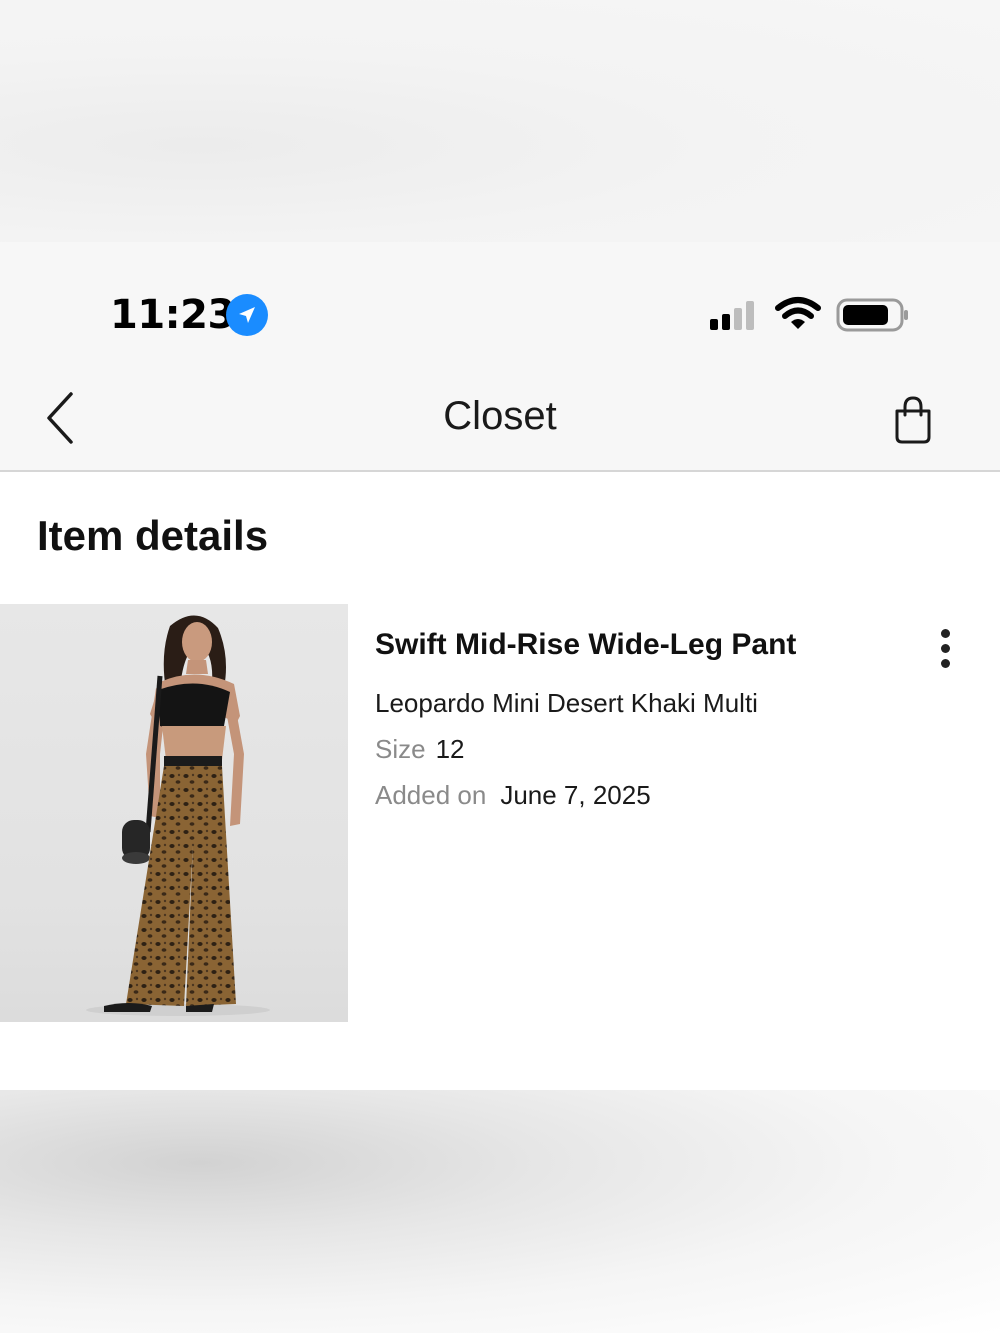 This screenshot has width=1000, height=1333. Describe the element at coordinates (732, 315) in the screenshot. I see `cellular-signal-icon` at that location.